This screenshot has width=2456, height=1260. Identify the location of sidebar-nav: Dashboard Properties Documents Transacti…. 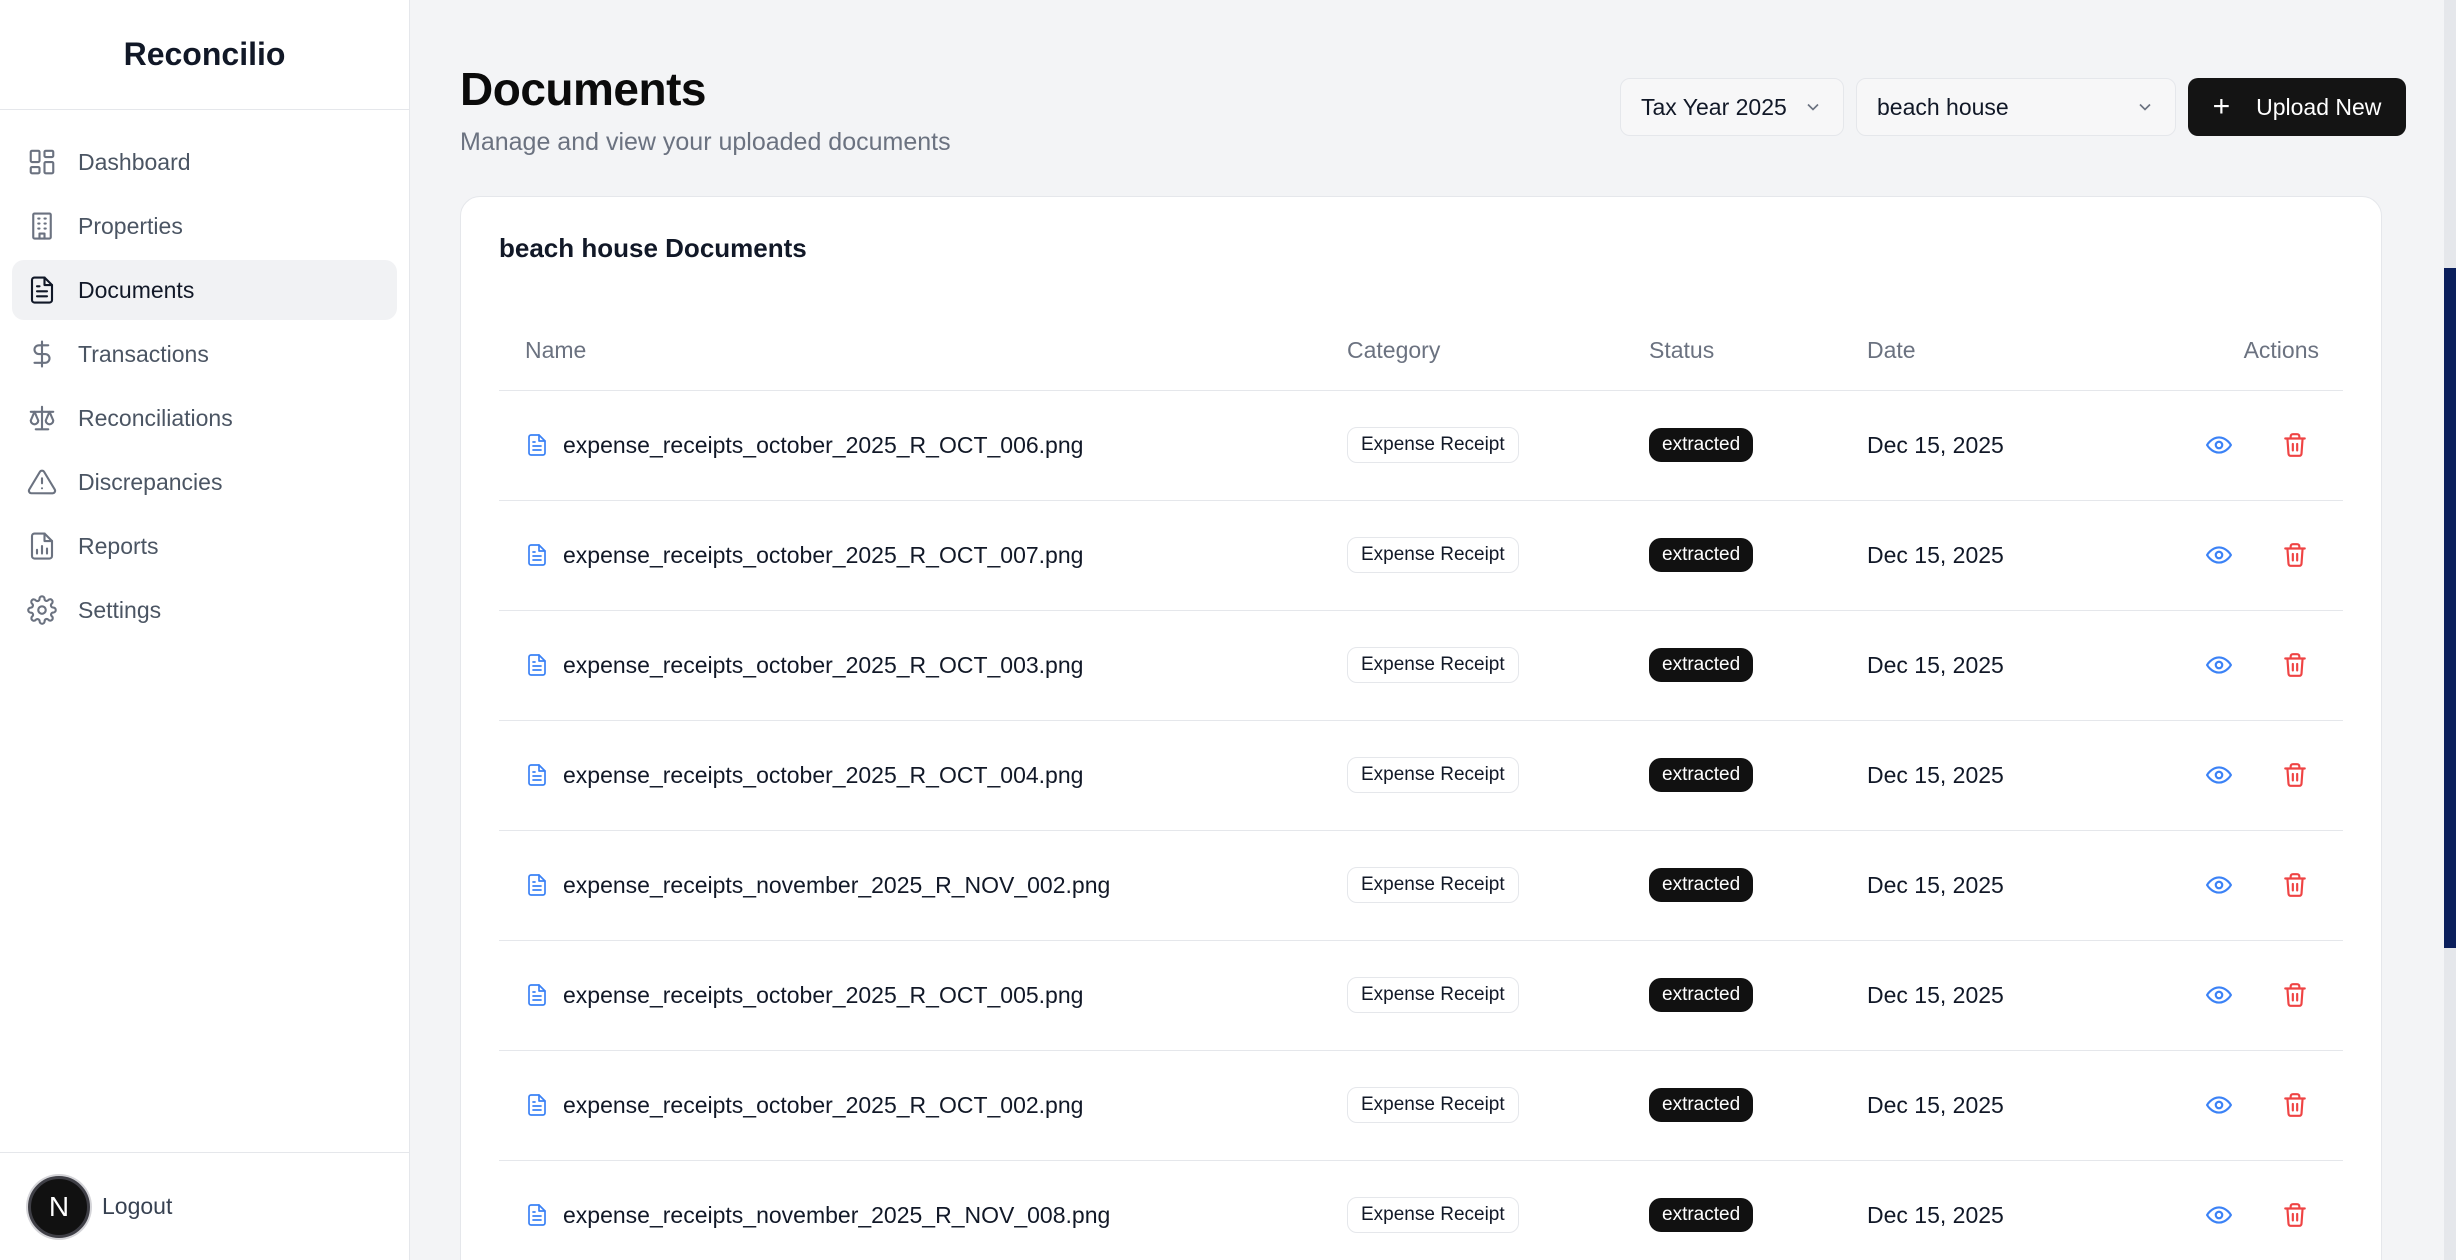
(204, 388).